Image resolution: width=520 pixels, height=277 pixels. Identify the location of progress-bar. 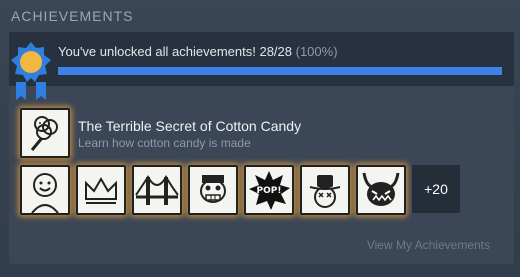
(280, 71).